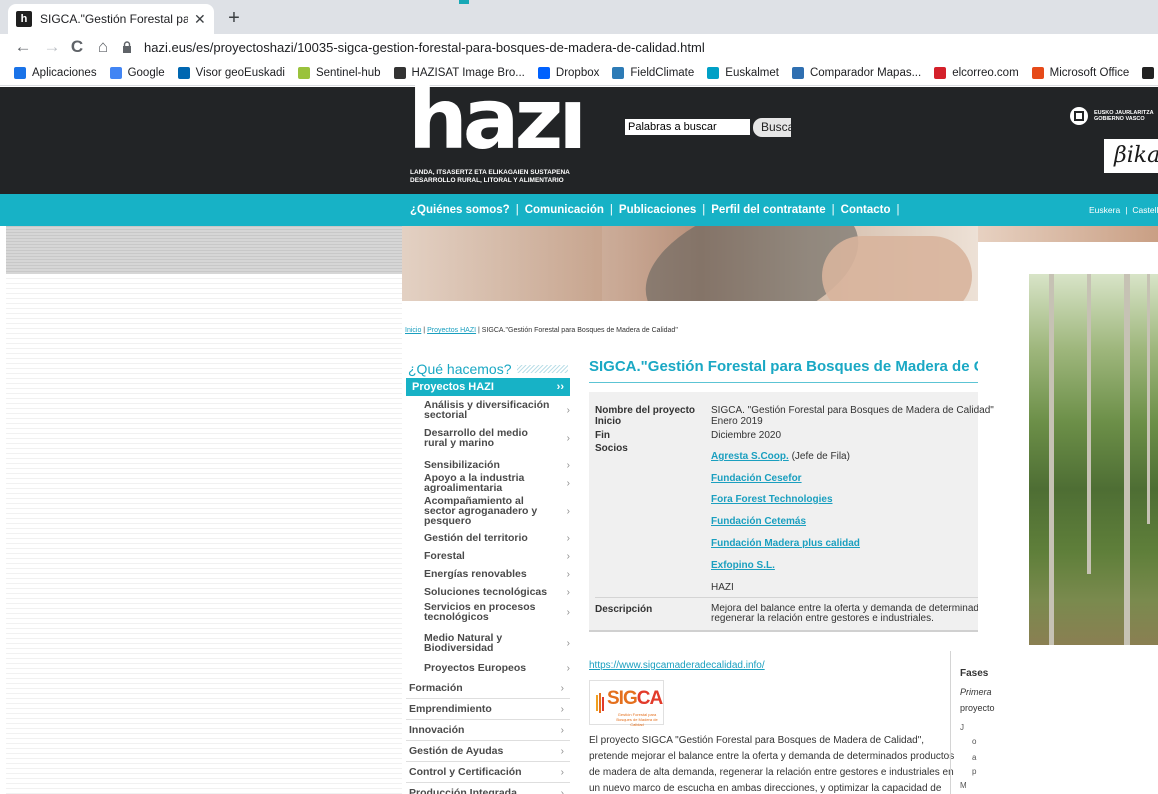 Image resolution: width=1158 pixels, height=794 pixels. Describe the element at coordinates (464, 2) in the screenshot. I see `accent-mark` at that location.